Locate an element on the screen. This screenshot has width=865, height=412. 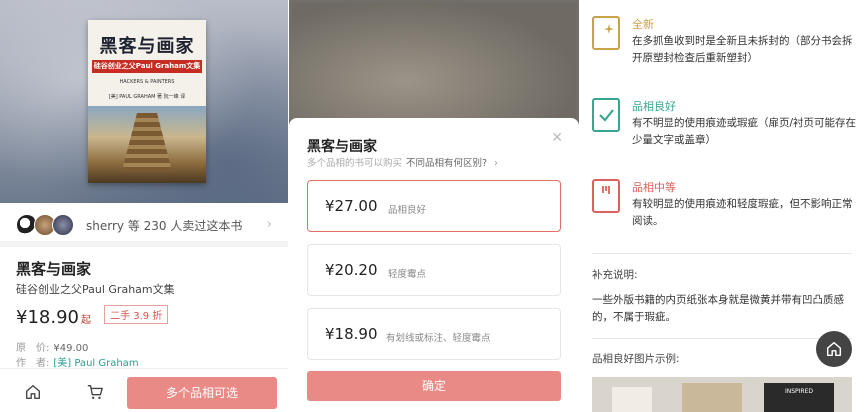
sellers-count-text: sherry 等 230 人卖过这本书 is located at coordinates (164, 226).